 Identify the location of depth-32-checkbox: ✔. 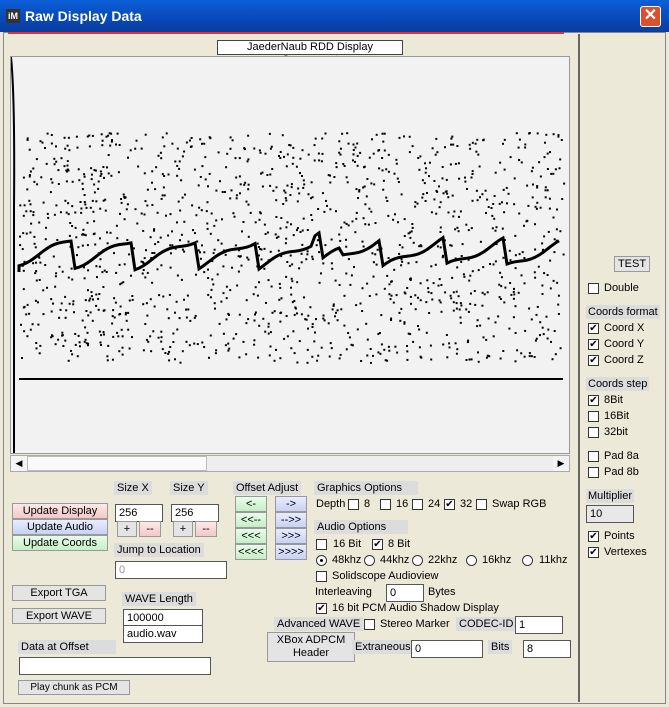
(449, 504).